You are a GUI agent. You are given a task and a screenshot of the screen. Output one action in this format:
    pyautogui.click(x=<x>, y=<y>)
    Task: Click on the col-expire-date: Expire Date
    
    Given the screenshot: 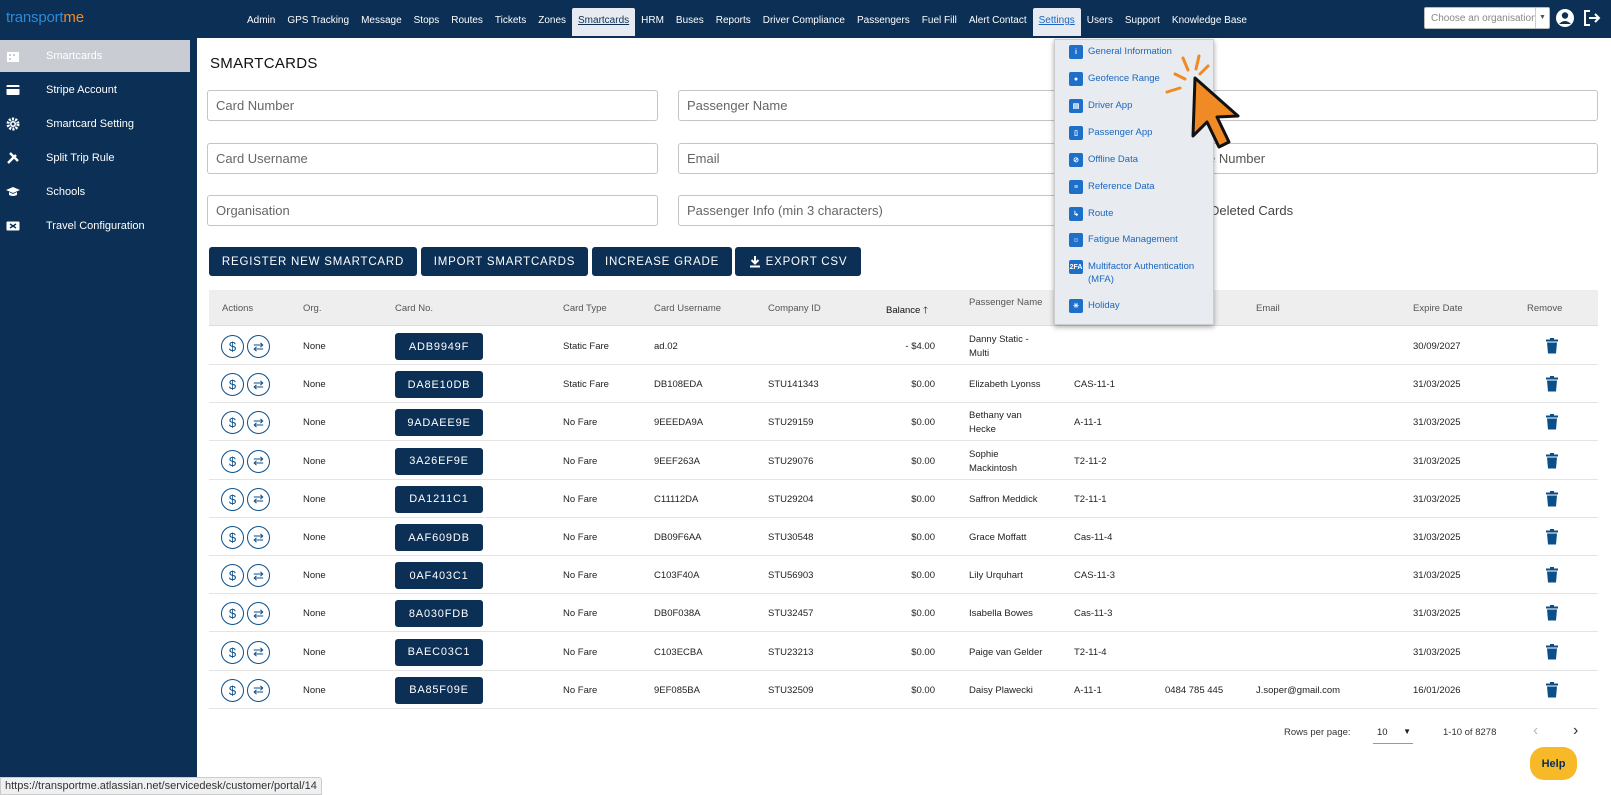 What is the action you would take?
    pyautogui.click(x=1438, y=308)
    